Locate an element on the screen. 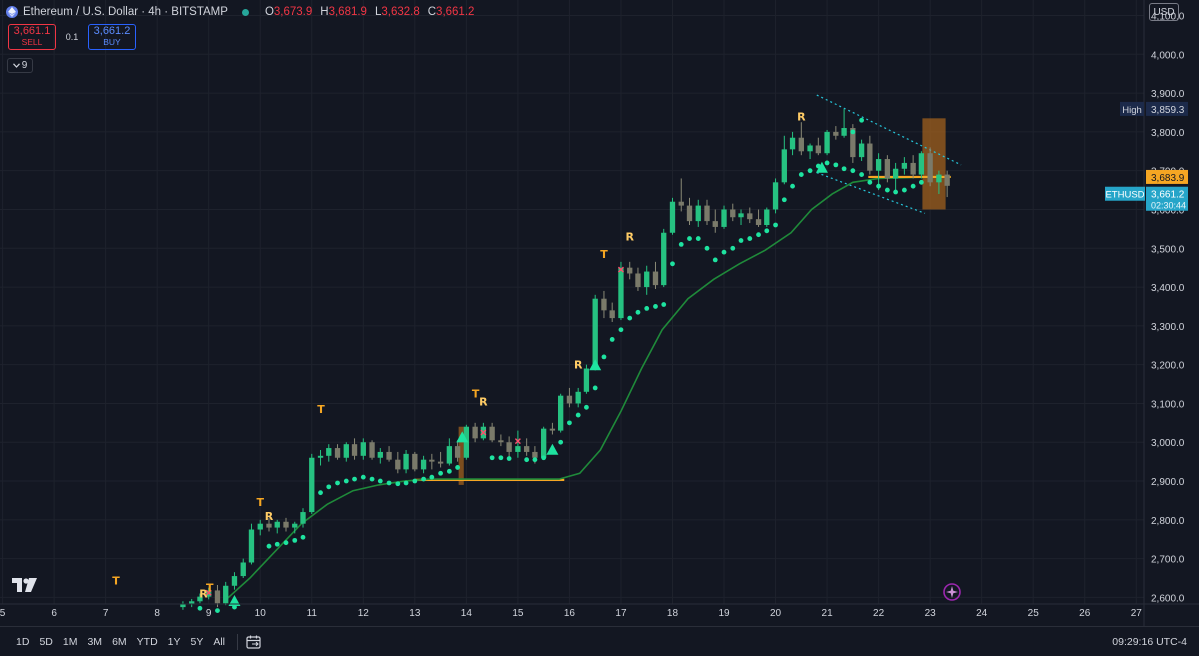 This screenshot has height=656, width=1199. time-tick-label: 5 is located at coordinates (3, 613).